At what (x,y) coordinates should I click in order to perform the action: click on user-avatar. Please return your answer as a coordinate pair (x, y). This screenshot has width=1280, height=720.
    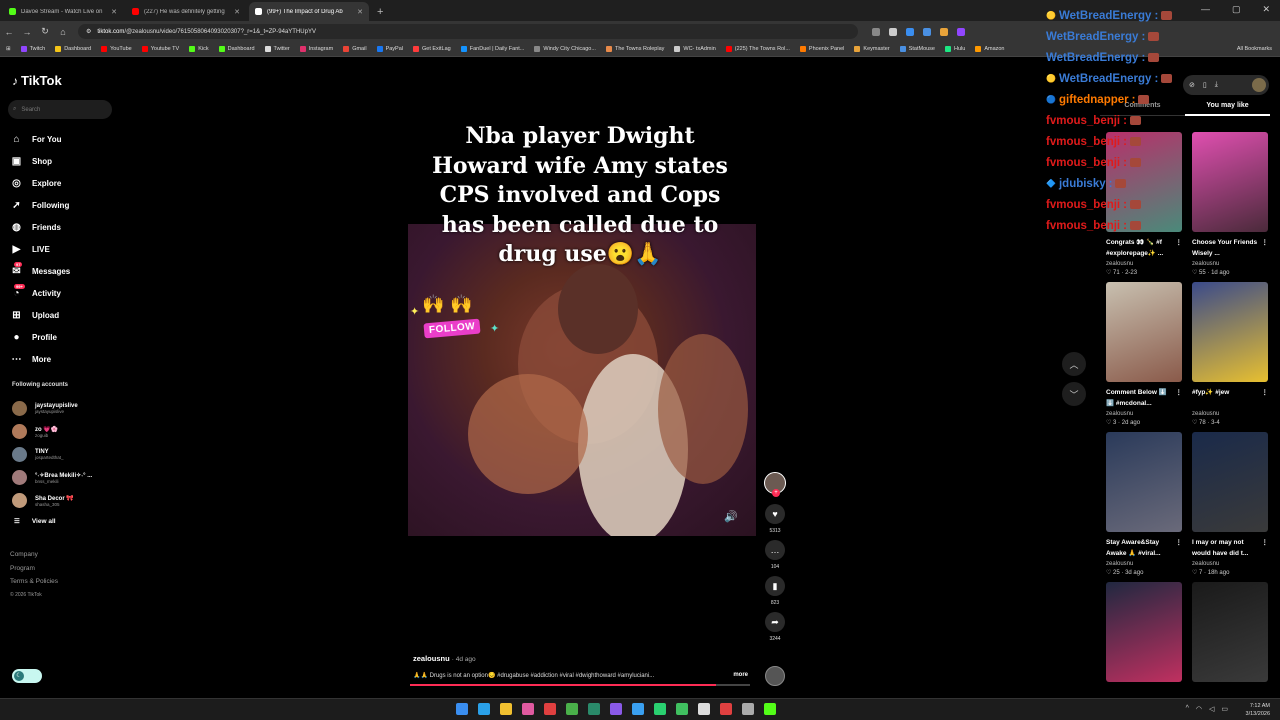
    Looking at the image, I should click on (1259, 85).